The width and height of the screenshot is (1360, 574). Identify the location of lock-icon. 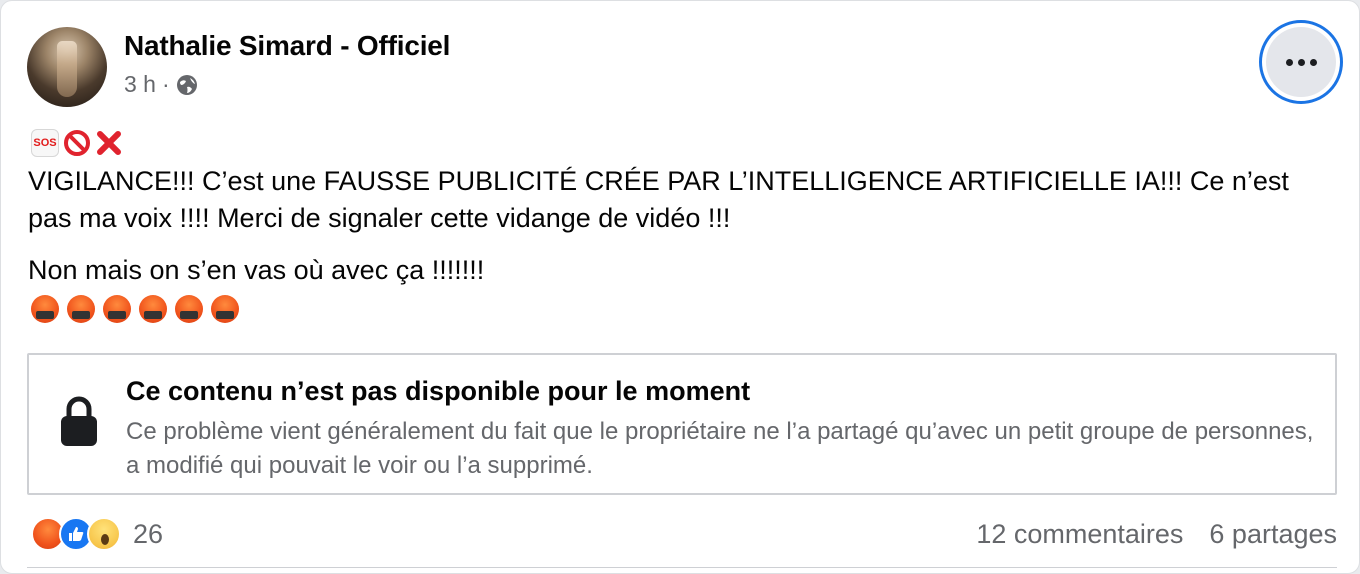
(79, 421).